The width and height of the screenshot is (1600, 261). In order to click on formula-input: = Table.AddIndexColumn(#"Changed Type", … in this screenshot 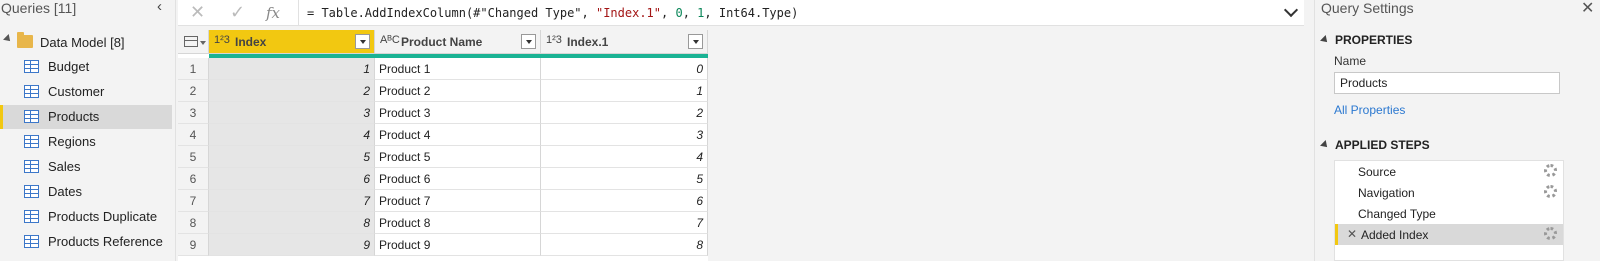, I will do `click(800, 13)`.